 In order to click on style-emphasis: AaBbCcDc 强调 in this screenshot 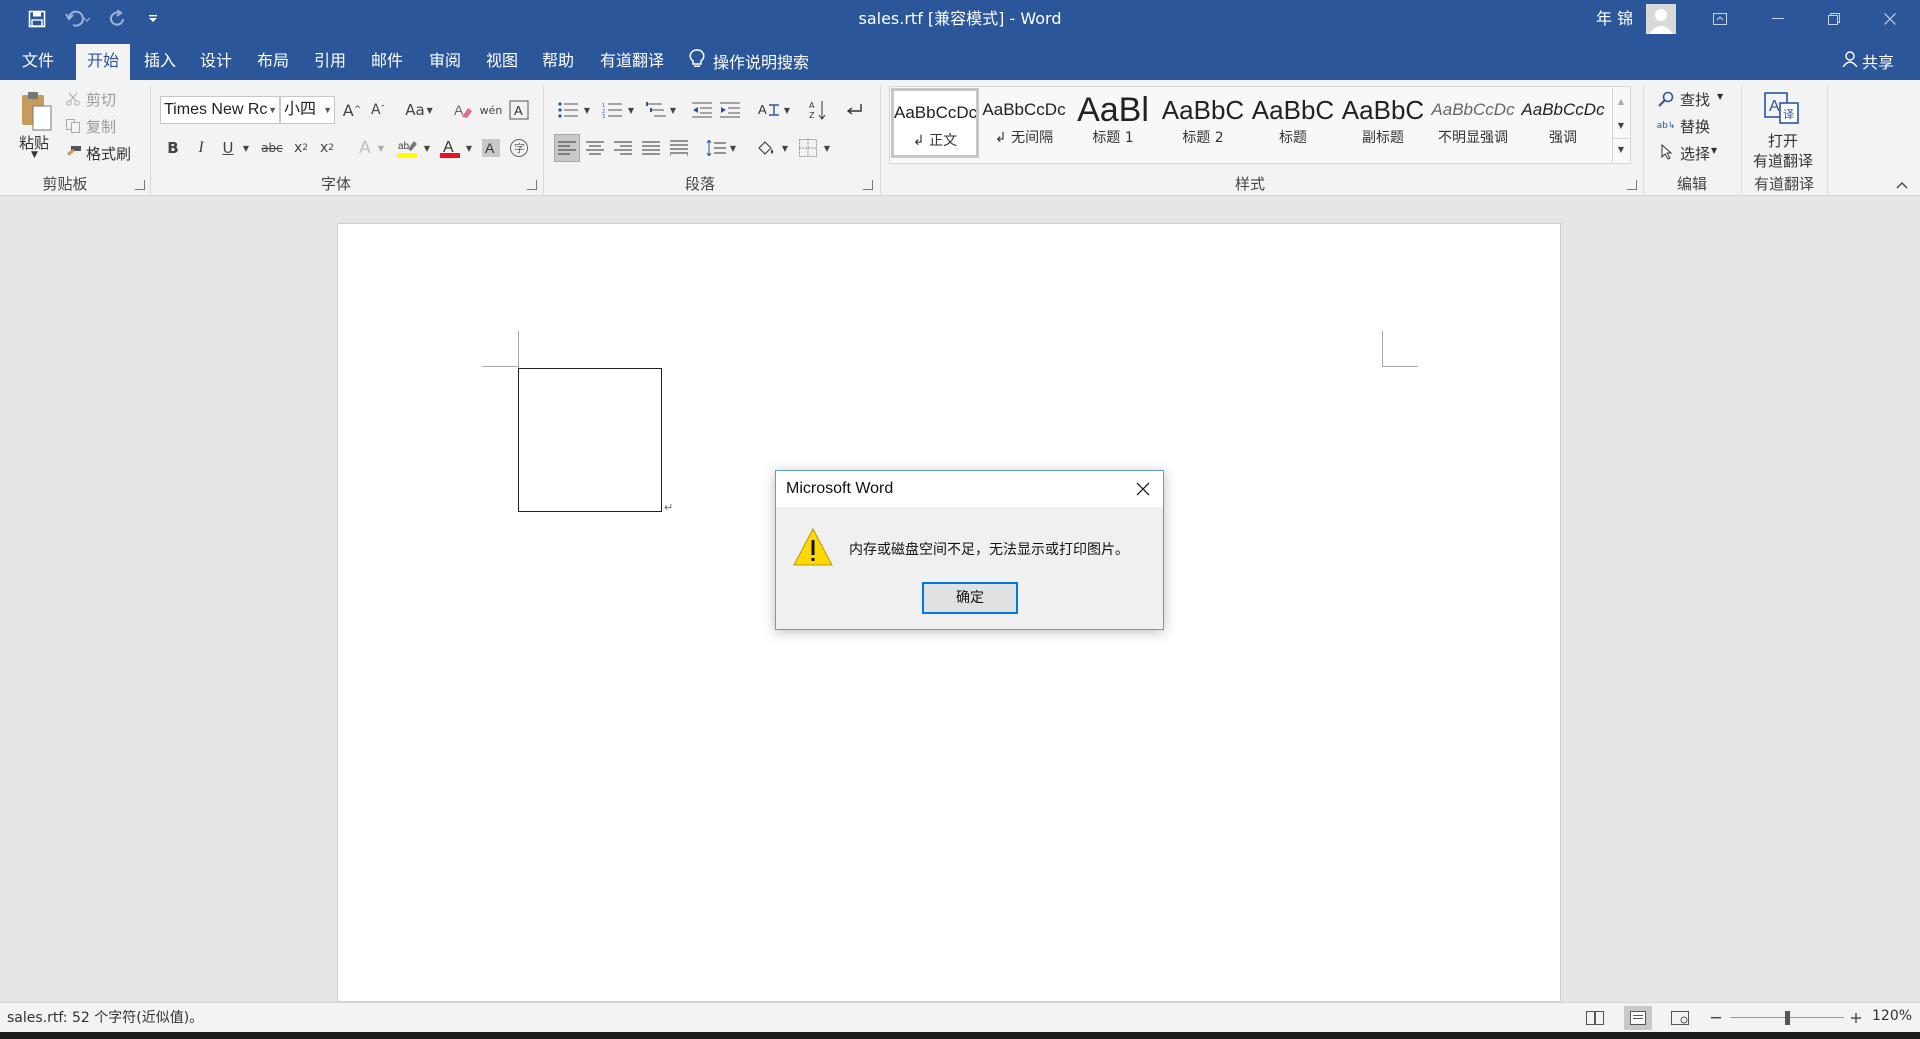, I will do `click(1563, 123)`.